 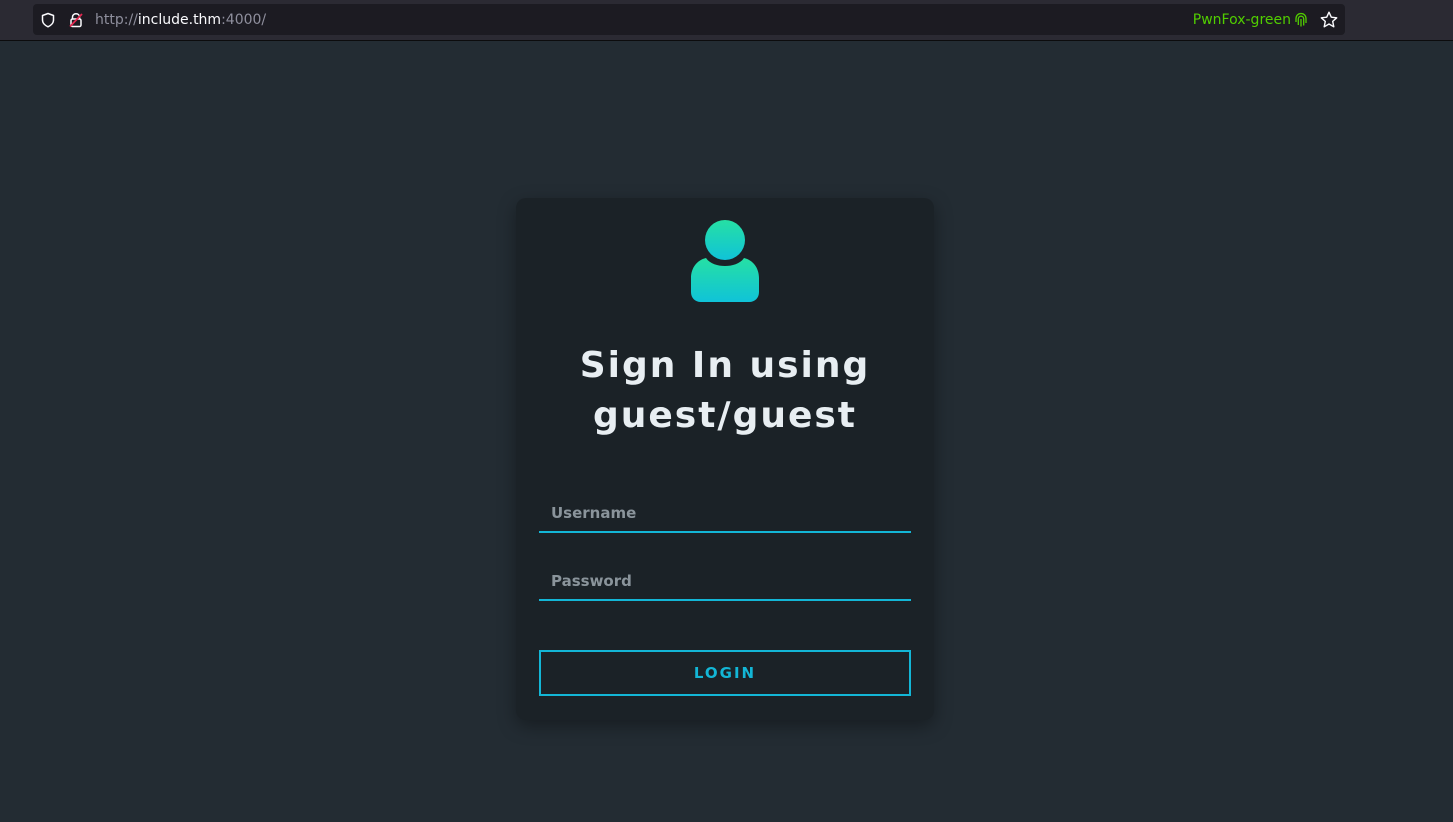 I want to click on browser-toolbar: http://include.thm:4000/ PwnFox-green, so click(x=726, y=20).